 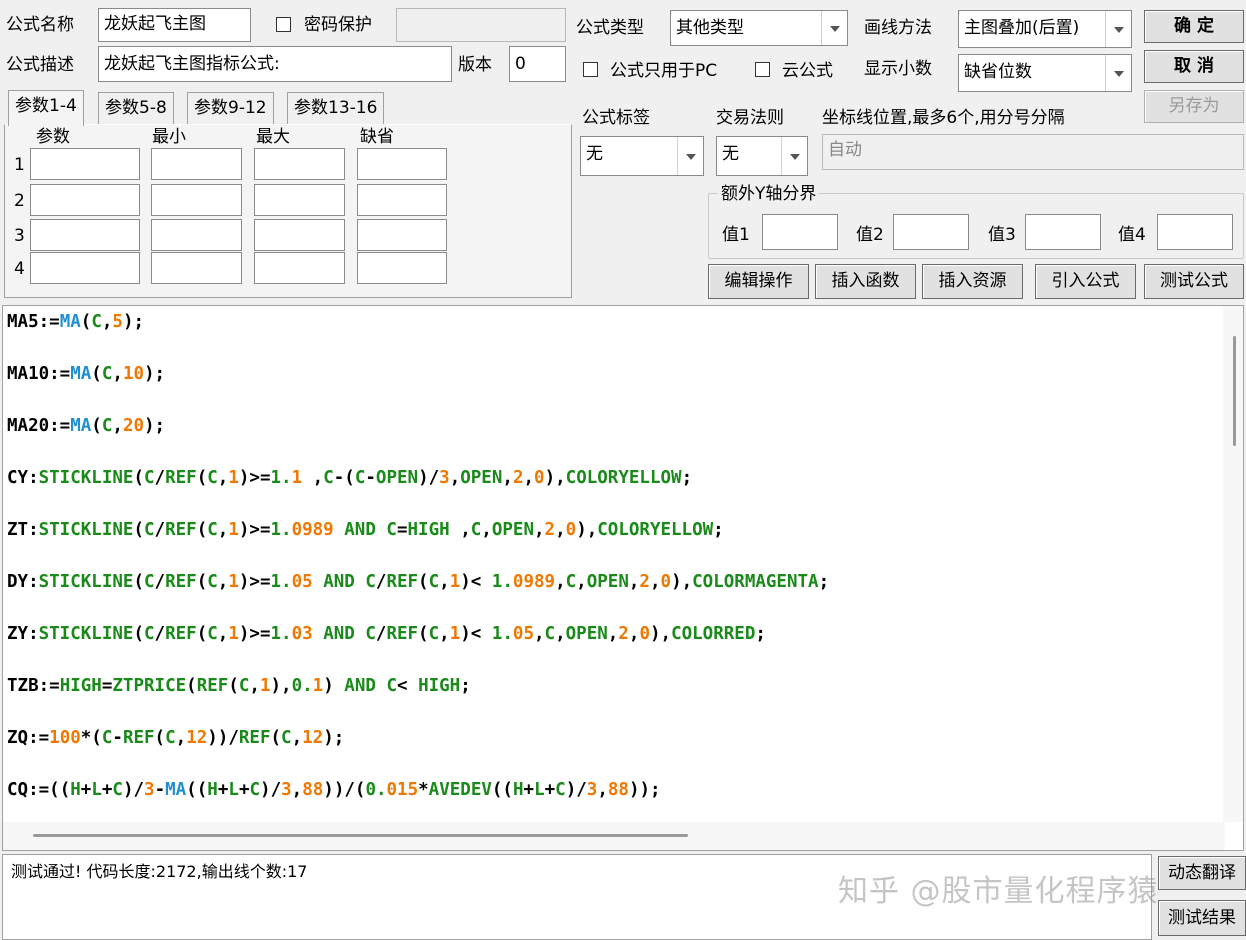 I want to click on insert-resource-button: 插入资源, so click(x=972, y=281).